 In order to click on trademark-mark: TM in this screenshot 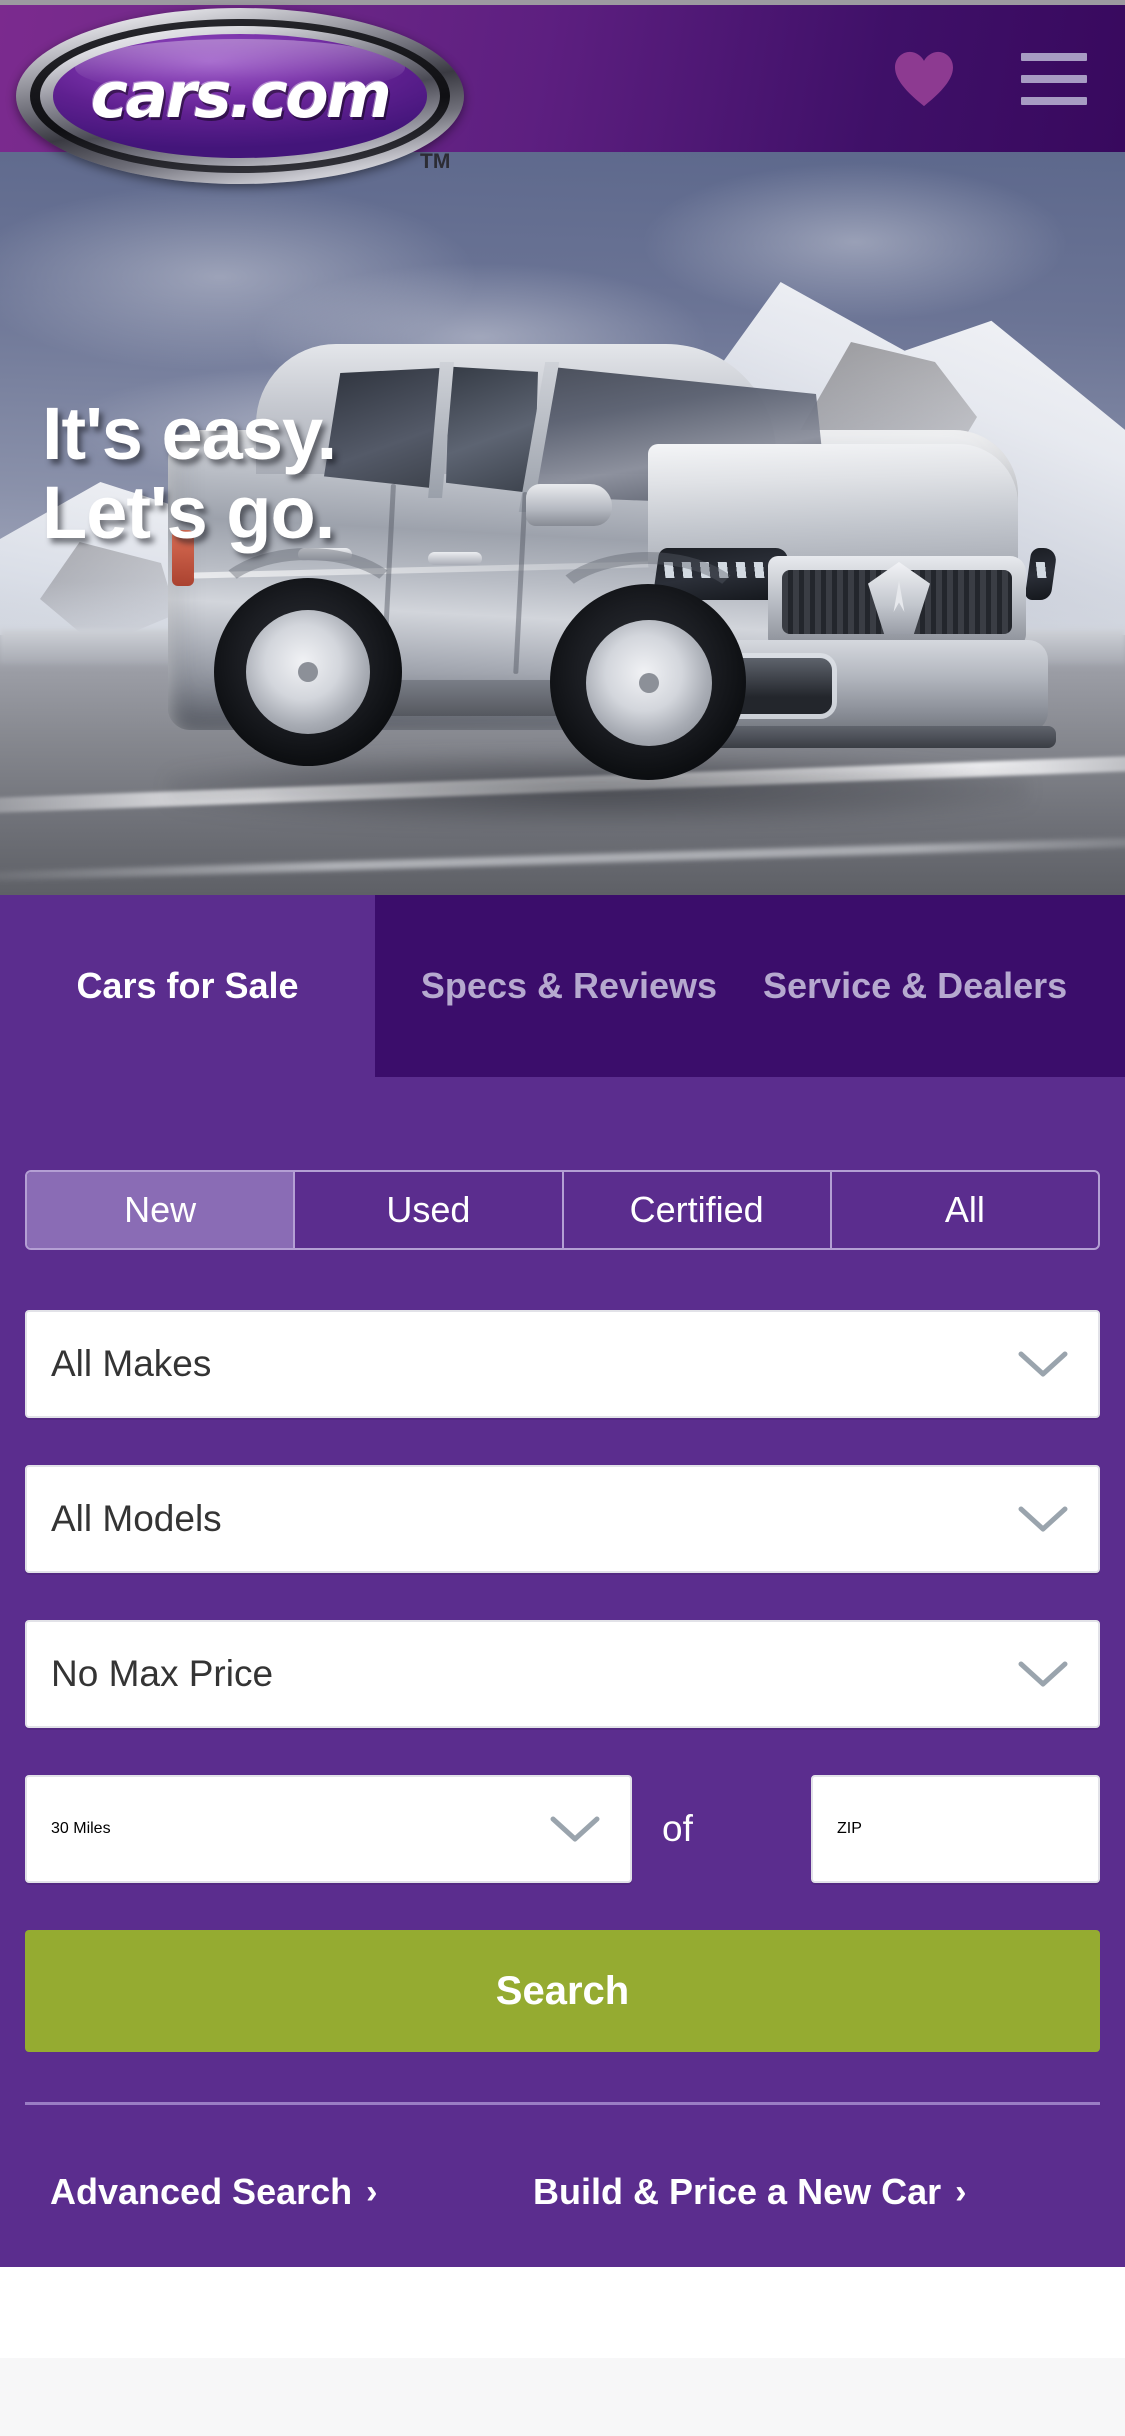, I will do `click(435, 161)`.